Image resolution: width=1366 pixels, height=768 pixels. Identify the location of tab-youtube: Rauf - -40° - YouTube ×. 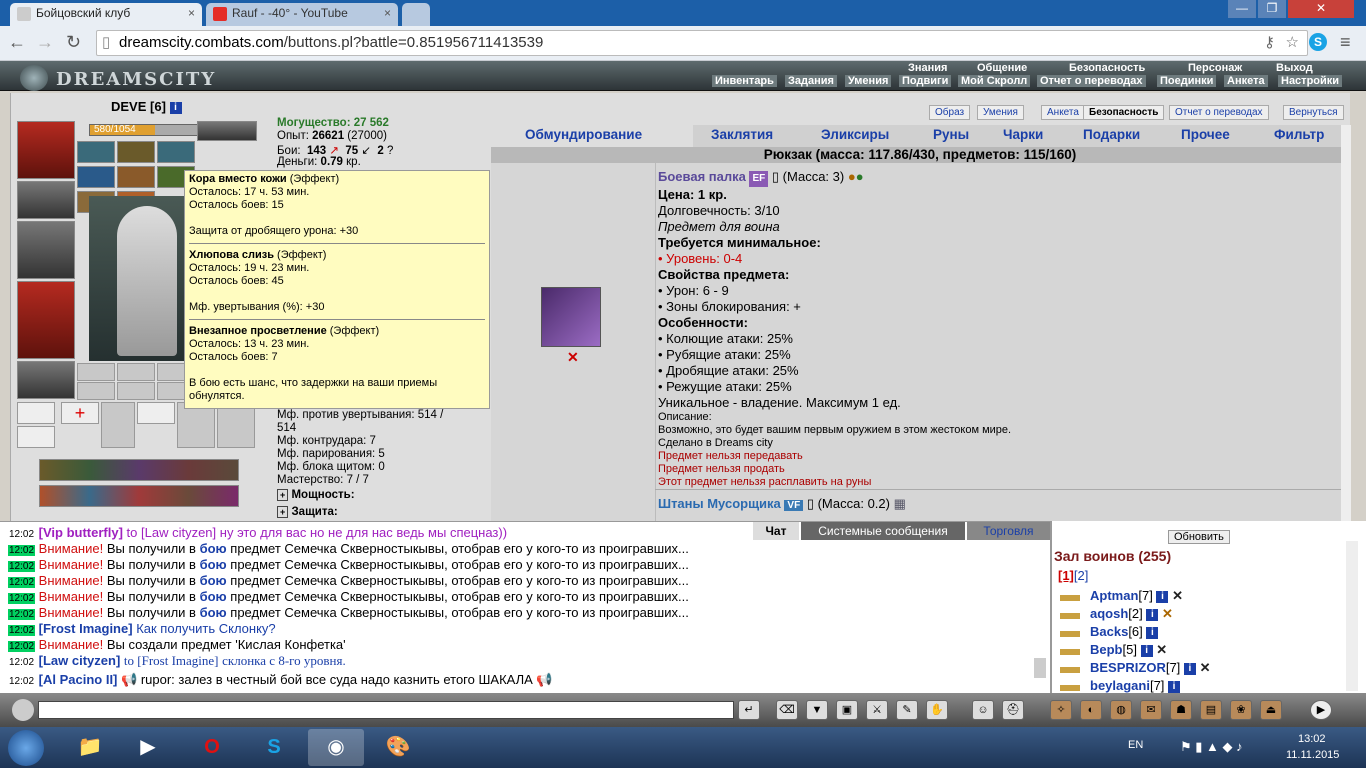
(302, 14).